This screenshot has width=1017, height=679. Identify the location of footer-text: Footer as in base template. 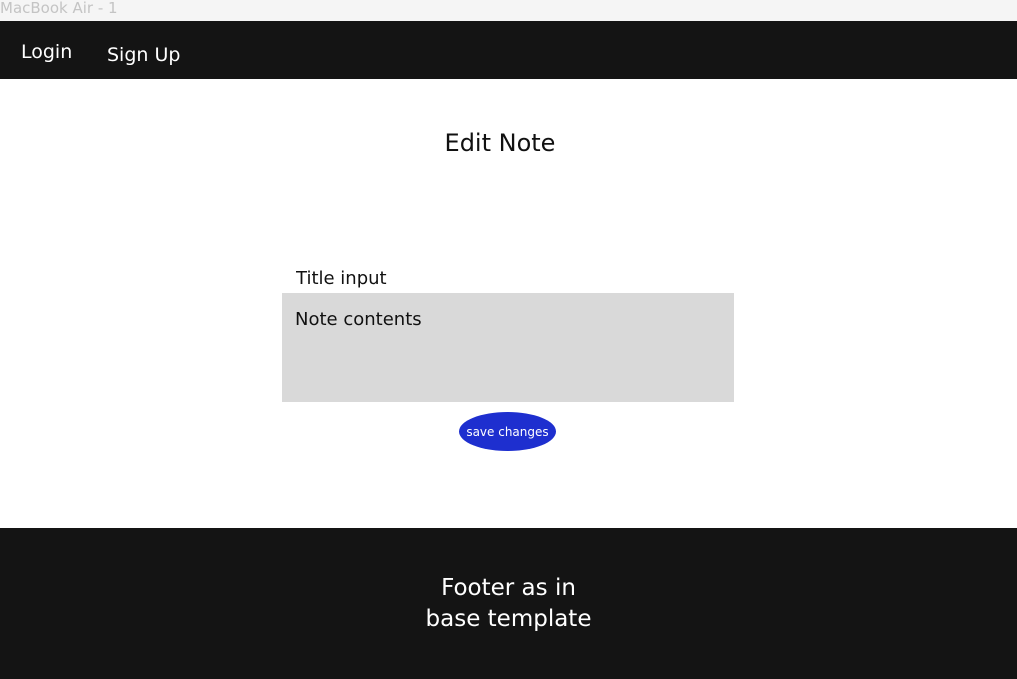
(508, 604).